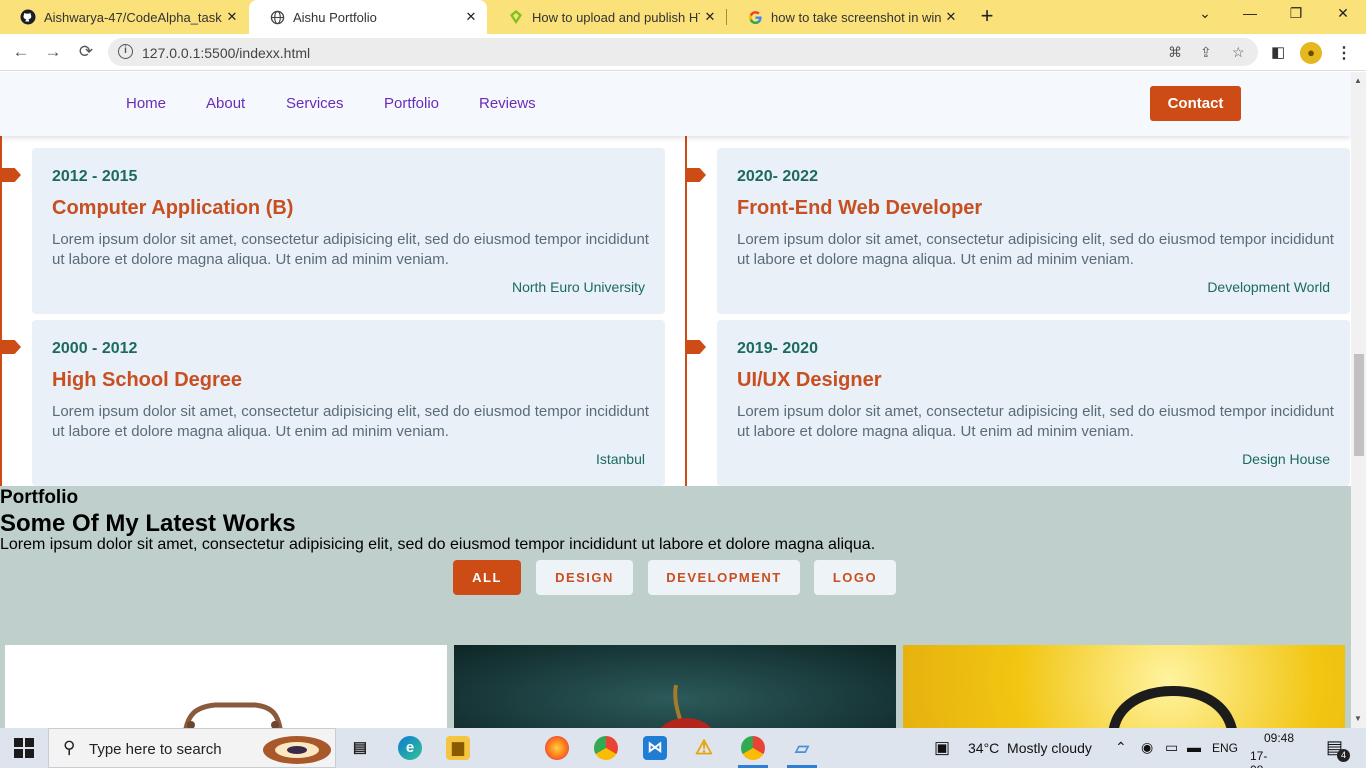 Image resolution: width=1366 pixels, height=768 pixels. What do you see at coordinates (1175, 52) in the screenshot?
I see `translate-icon: ⌘` at bounding box center [1175, 52].